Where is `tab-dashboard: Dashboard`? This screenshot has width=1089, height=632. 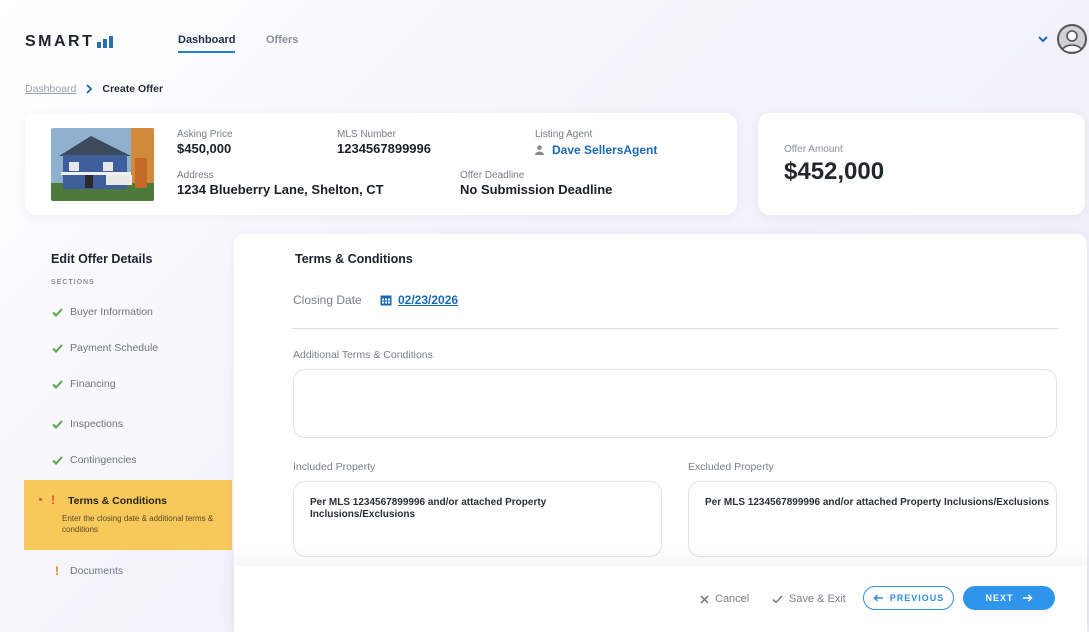 tab-dashboard: Dashboard is located at coordinates (207, 43).